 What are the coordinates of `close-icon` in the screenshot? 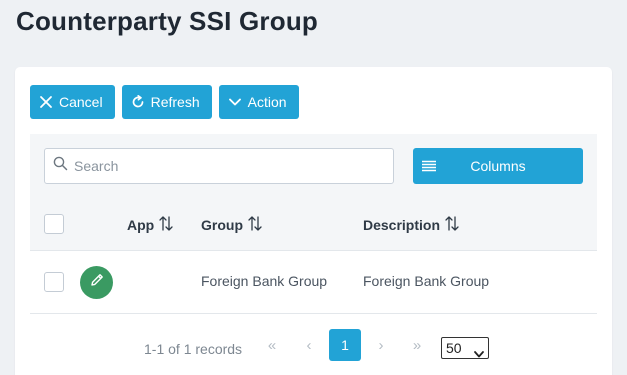 It's located at (46, 102).